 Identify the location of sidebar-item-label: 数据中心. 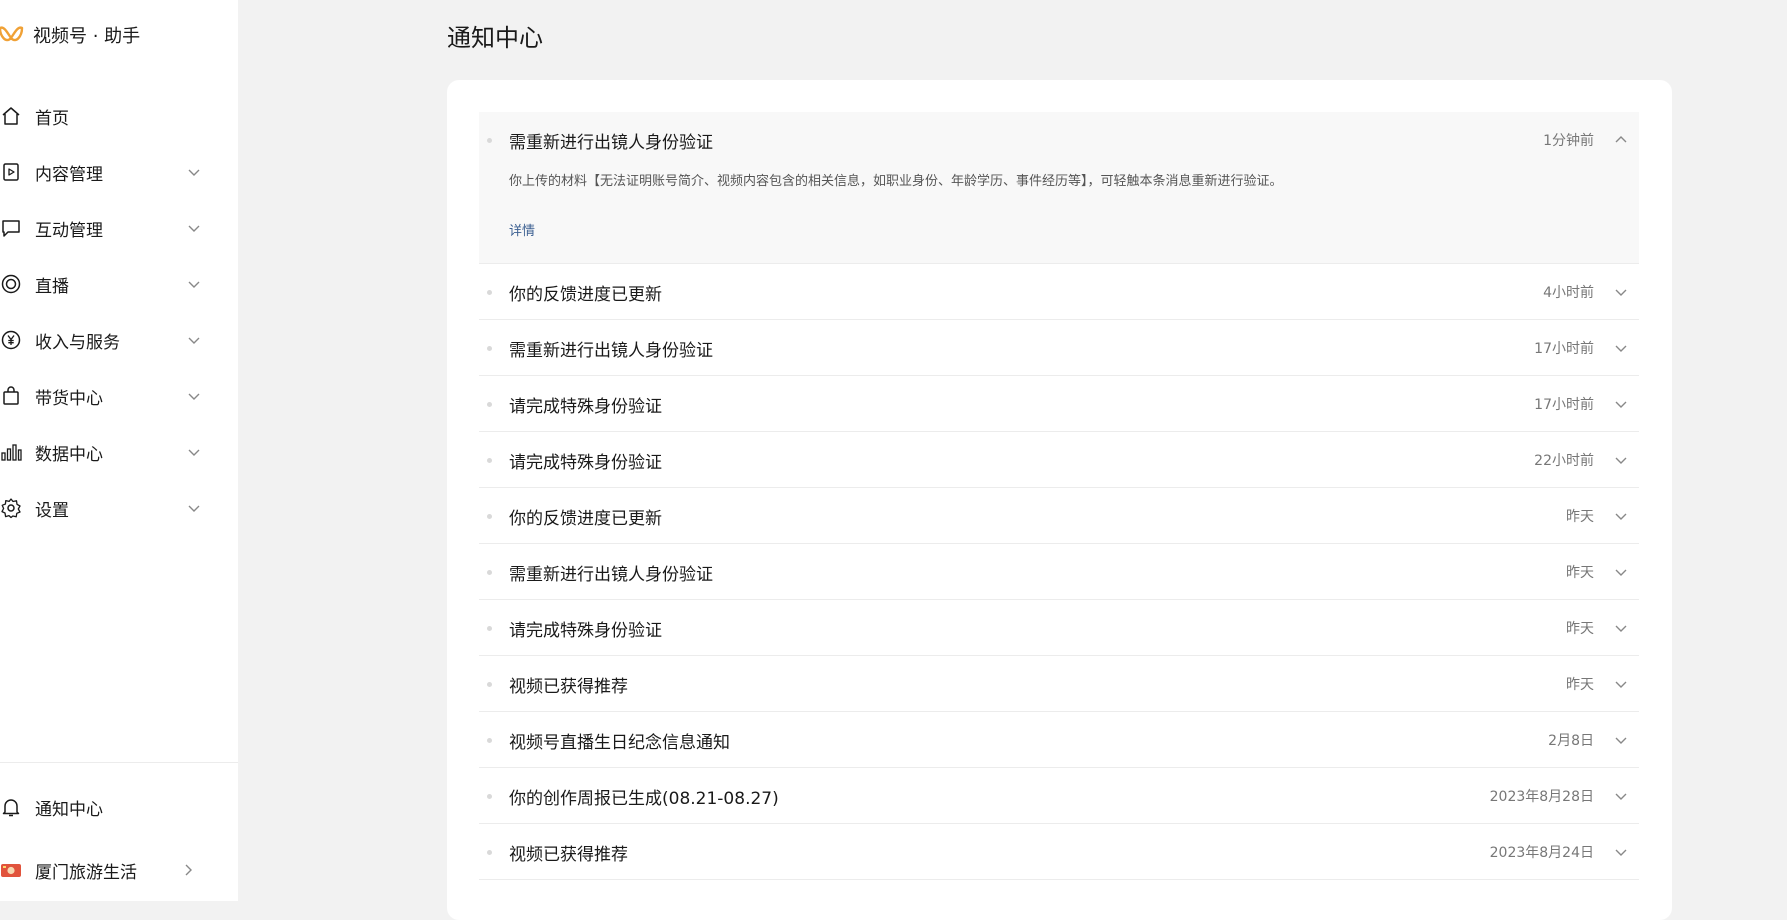
(69, 454).